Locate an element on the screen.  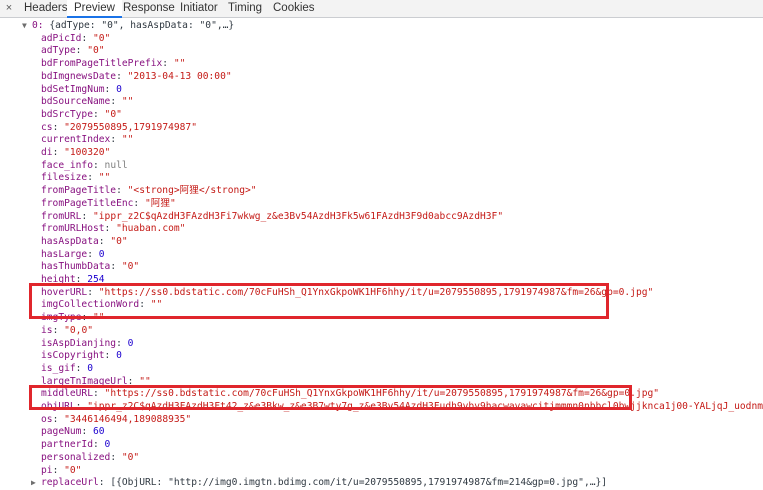
tab-response: Response is located at coordinates (149, 8).